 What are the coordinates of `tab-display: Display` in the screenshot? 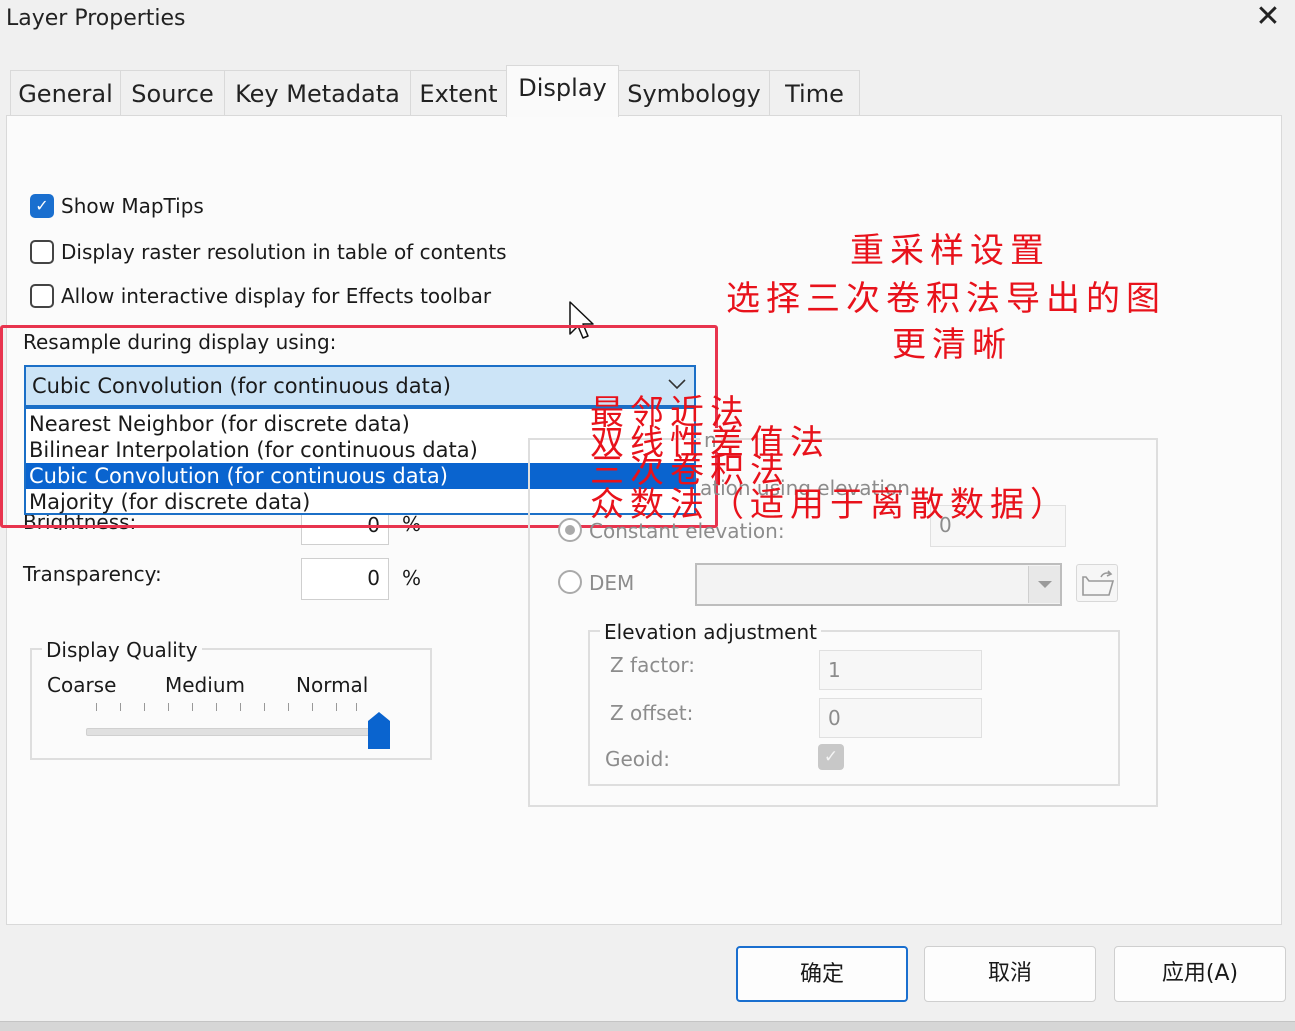 It's located at (562, 91).